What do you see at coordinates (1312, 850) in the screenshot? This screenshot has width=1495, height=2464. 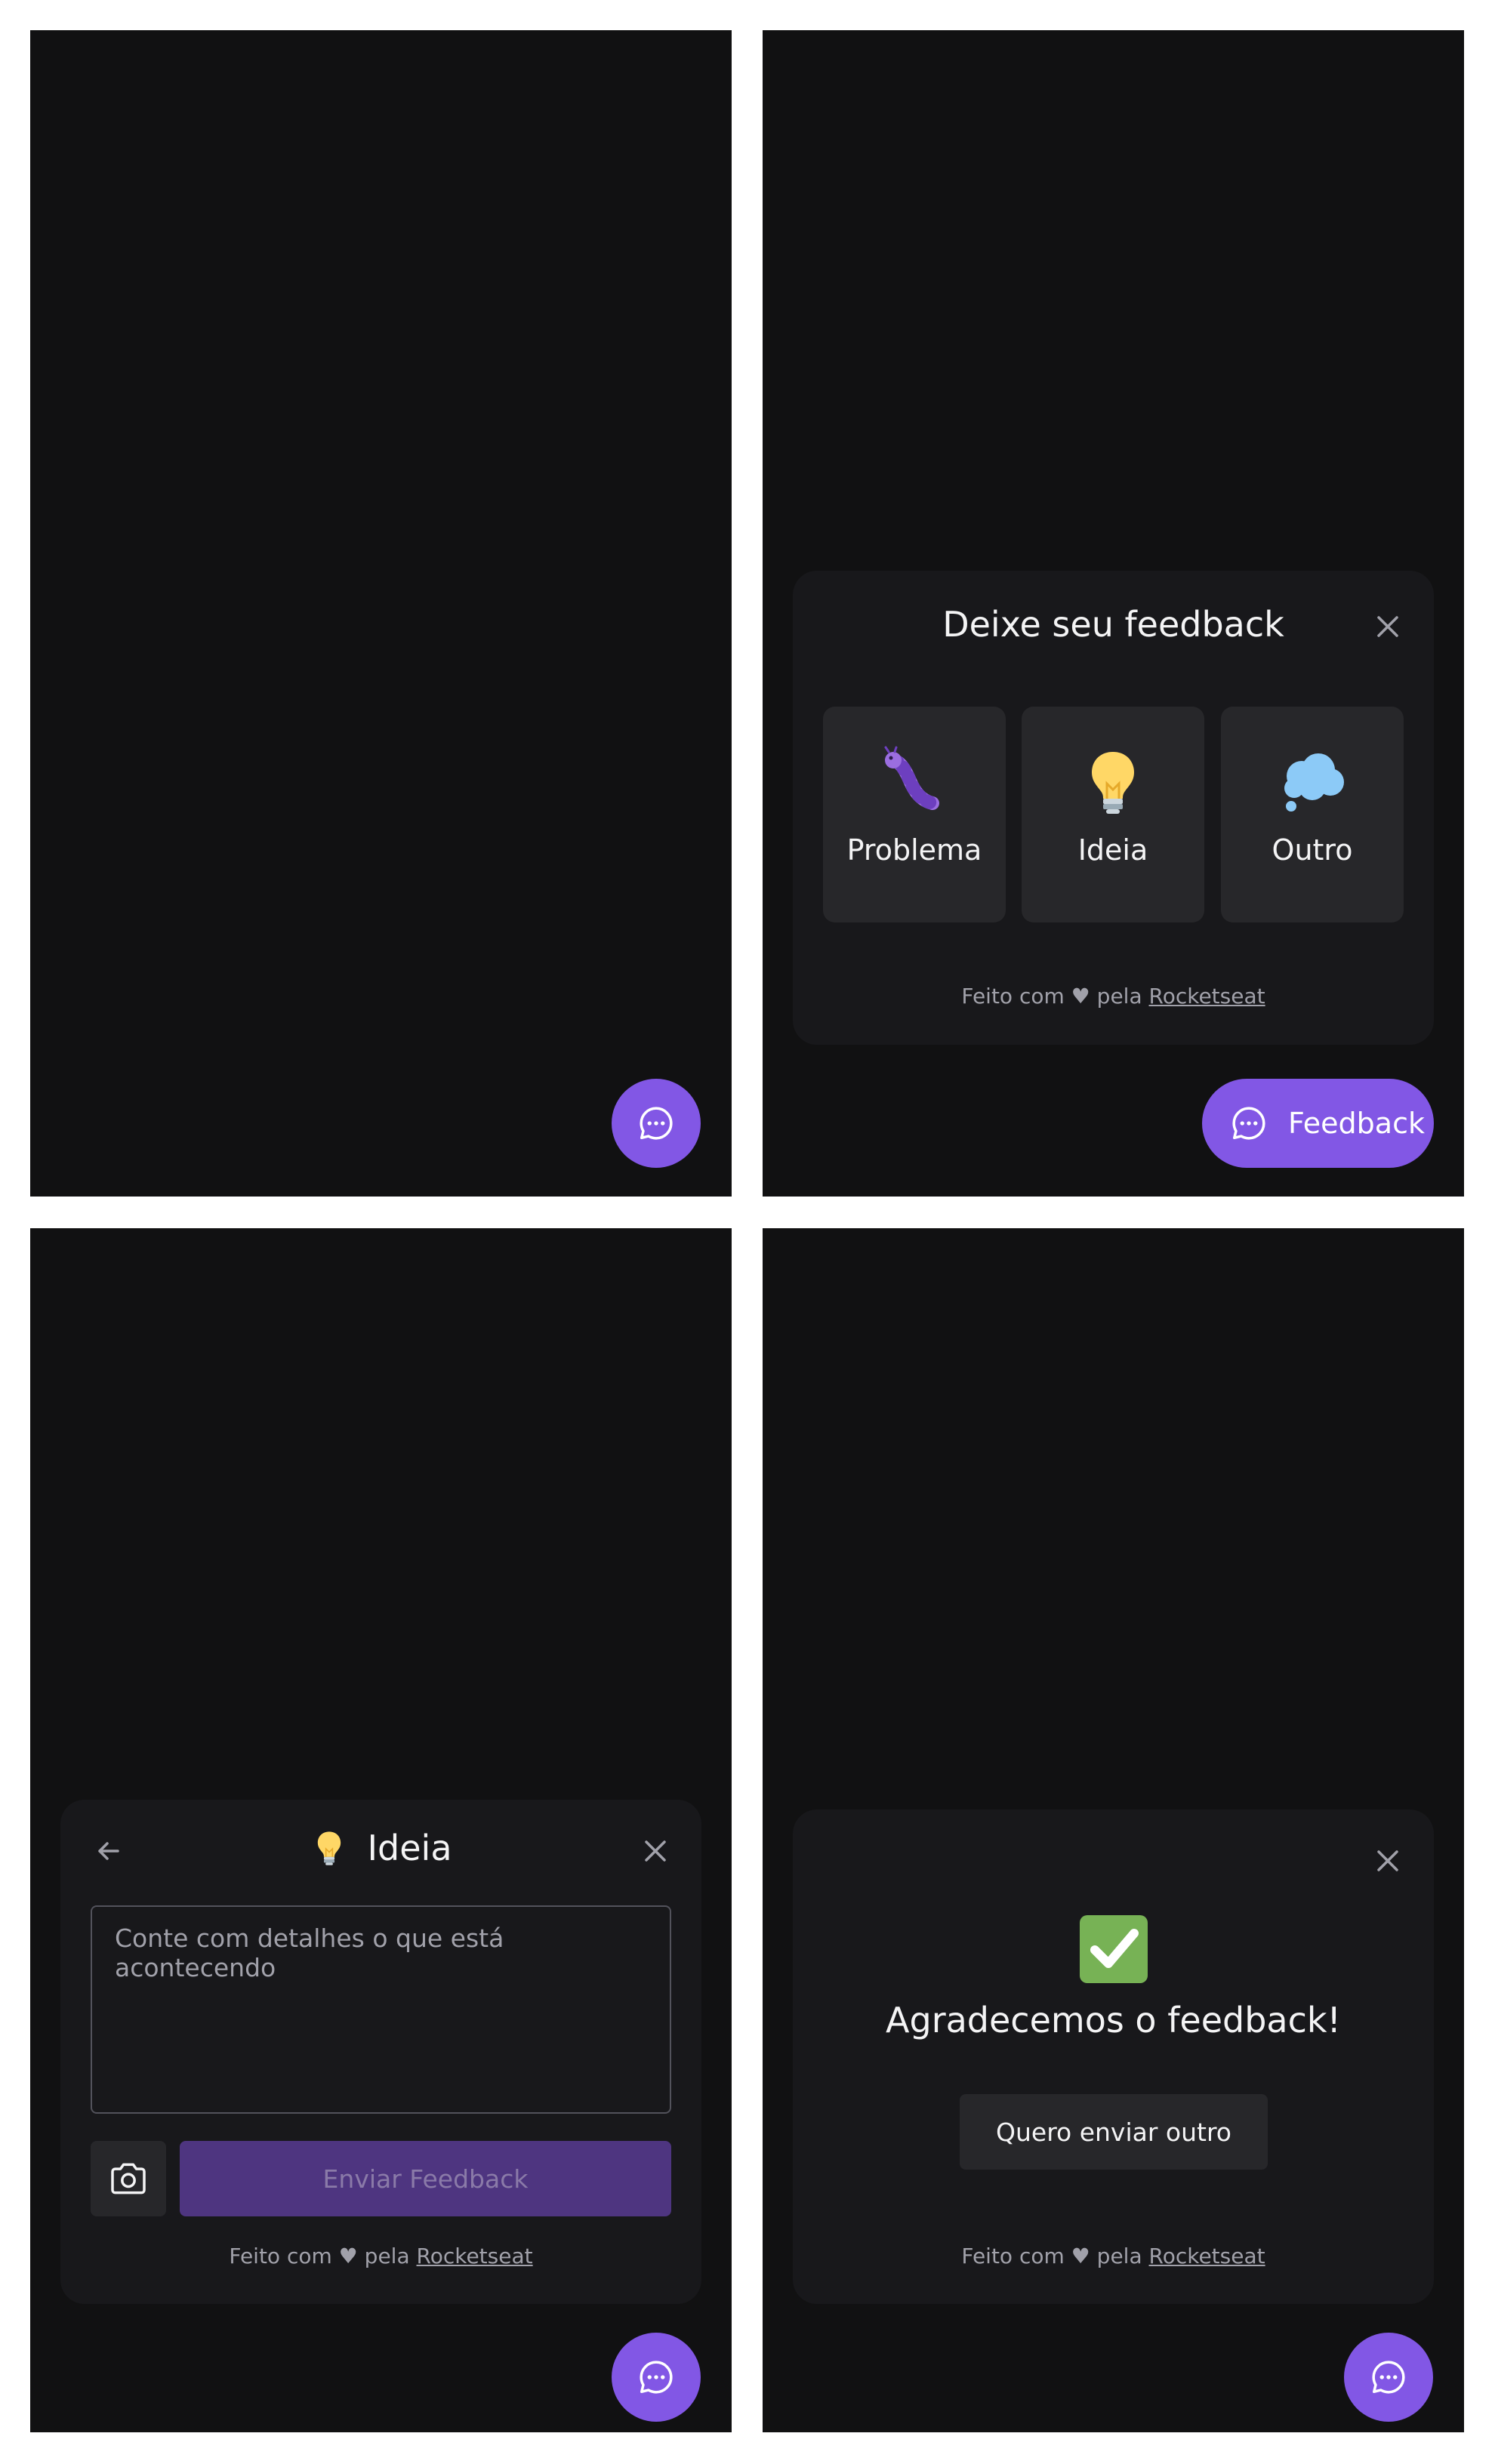 I see `option-label: Outro` at bounding box center [1312, 850].